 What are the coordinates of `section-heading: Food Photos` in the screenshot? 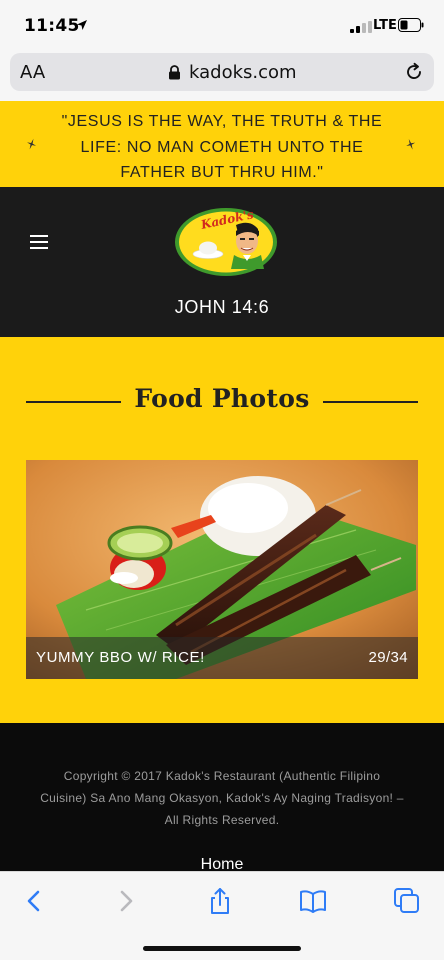 It's located at (222, 402).